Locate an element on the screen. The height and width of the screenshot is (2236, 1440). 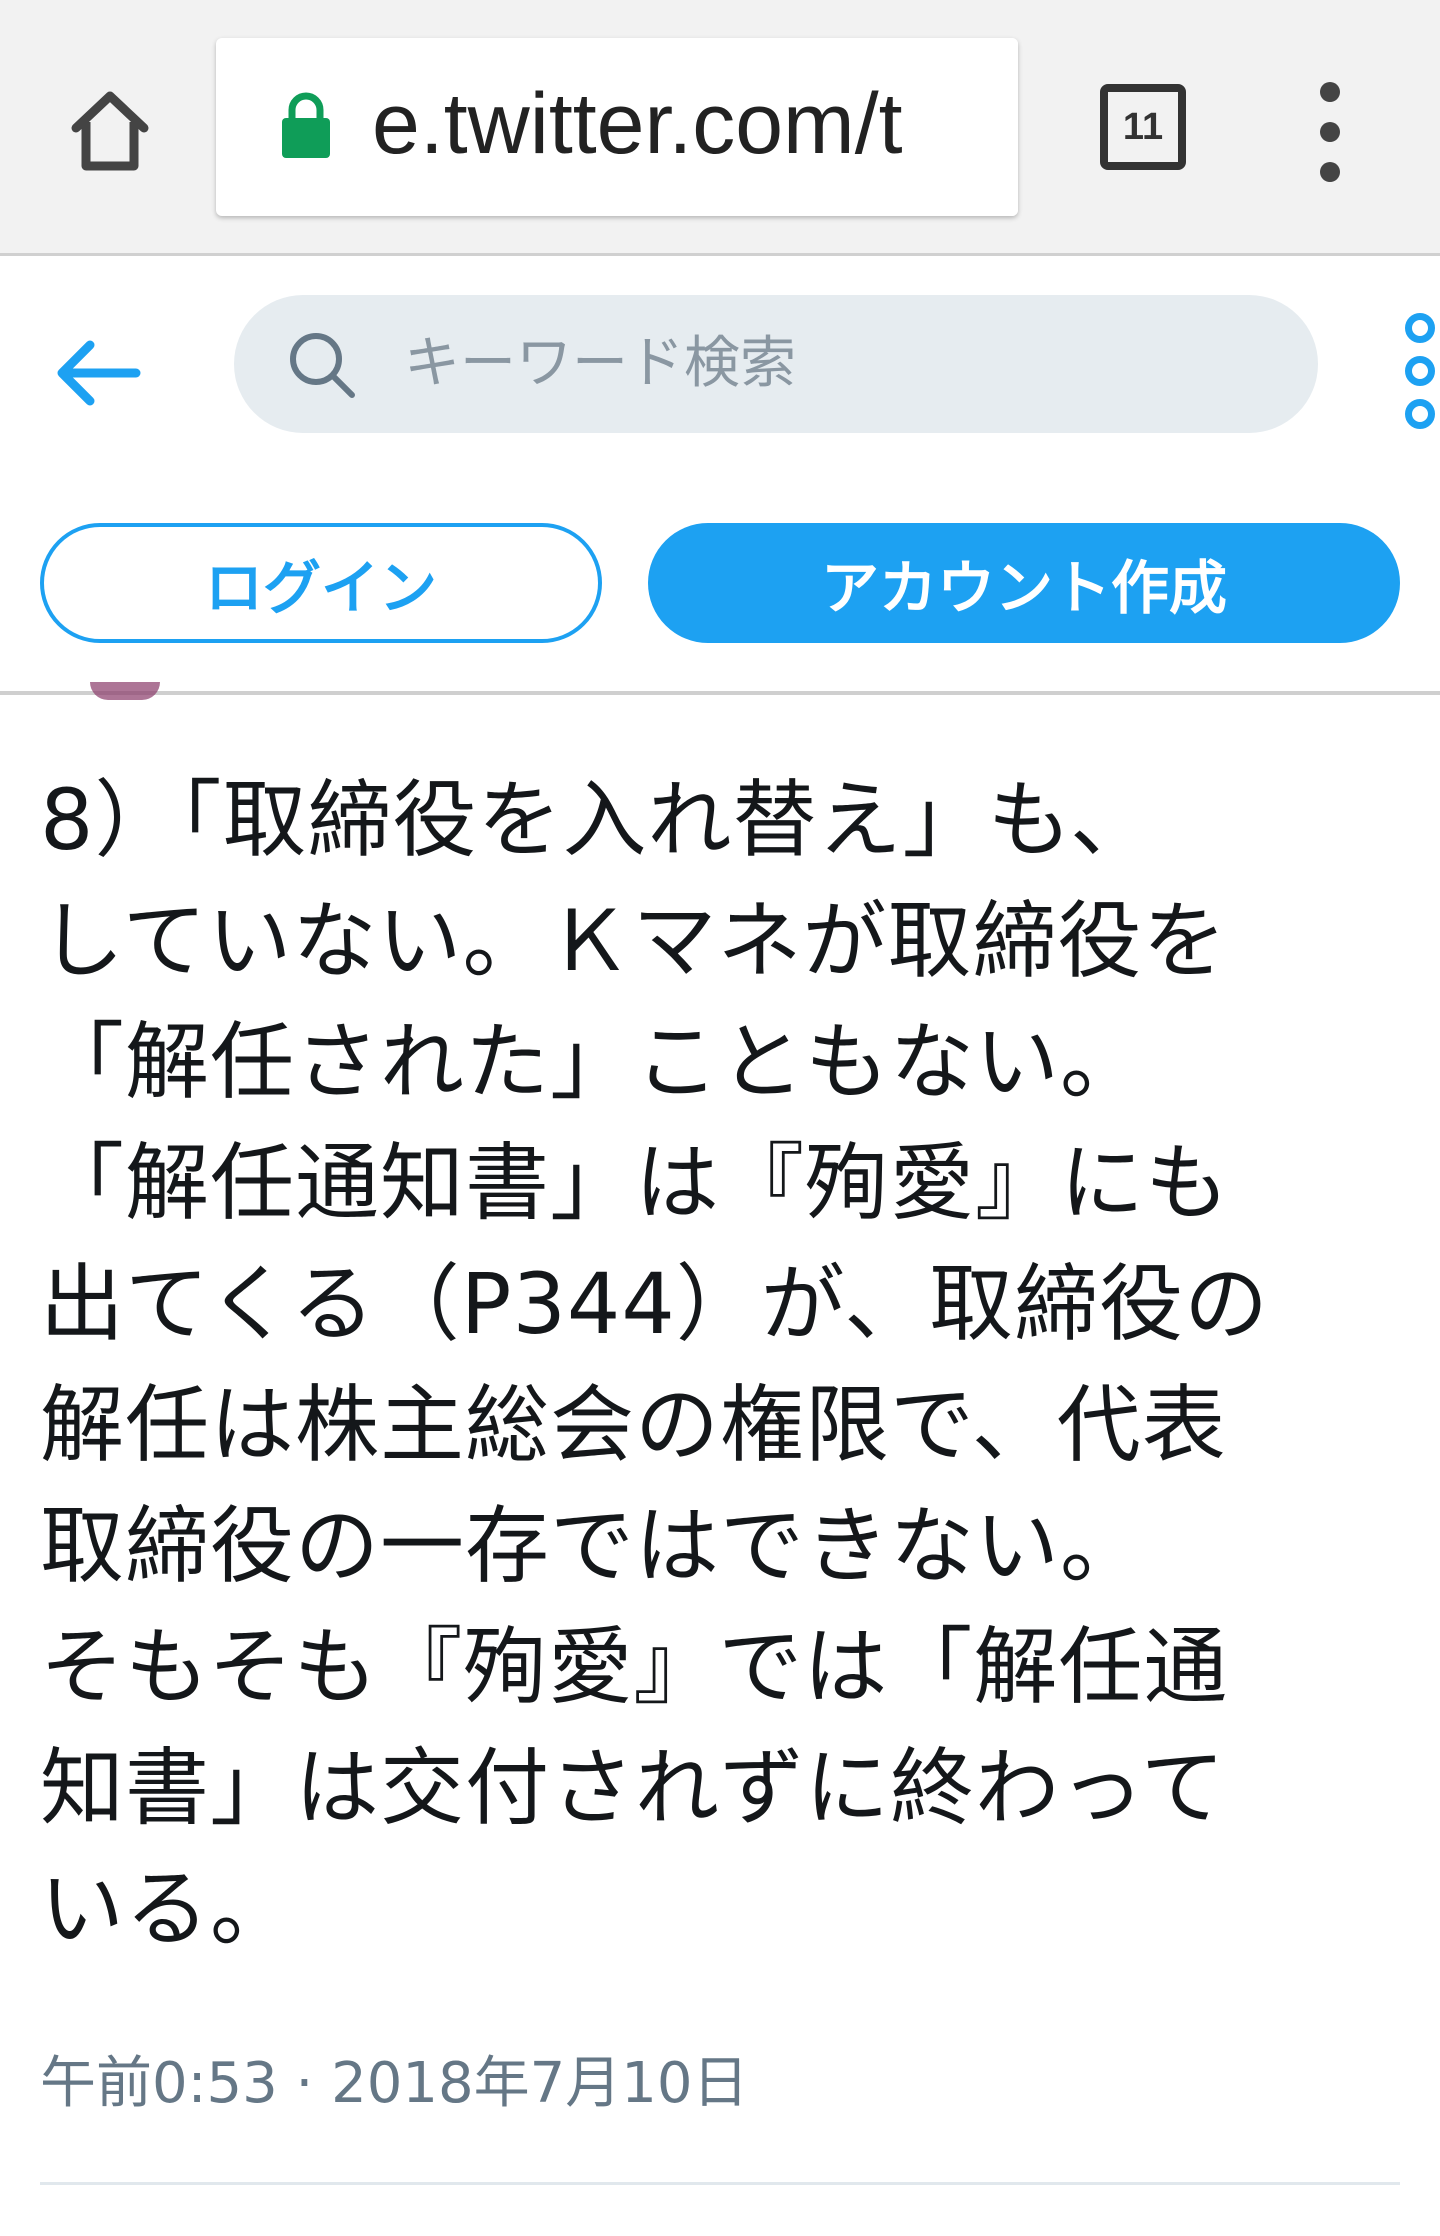
signup-button: アカウント作成 is located at coordinates (1024, 583).